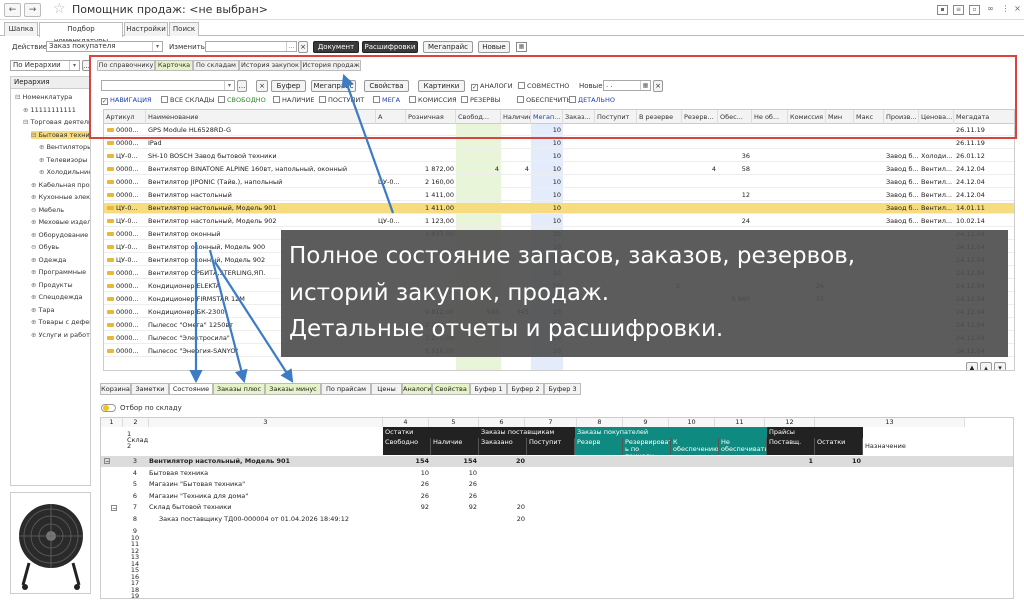 This screenshot has width=1024, height=602. I want to click on callout-line-3: Детальные отчеты и расшифровки., so click(506, 329).